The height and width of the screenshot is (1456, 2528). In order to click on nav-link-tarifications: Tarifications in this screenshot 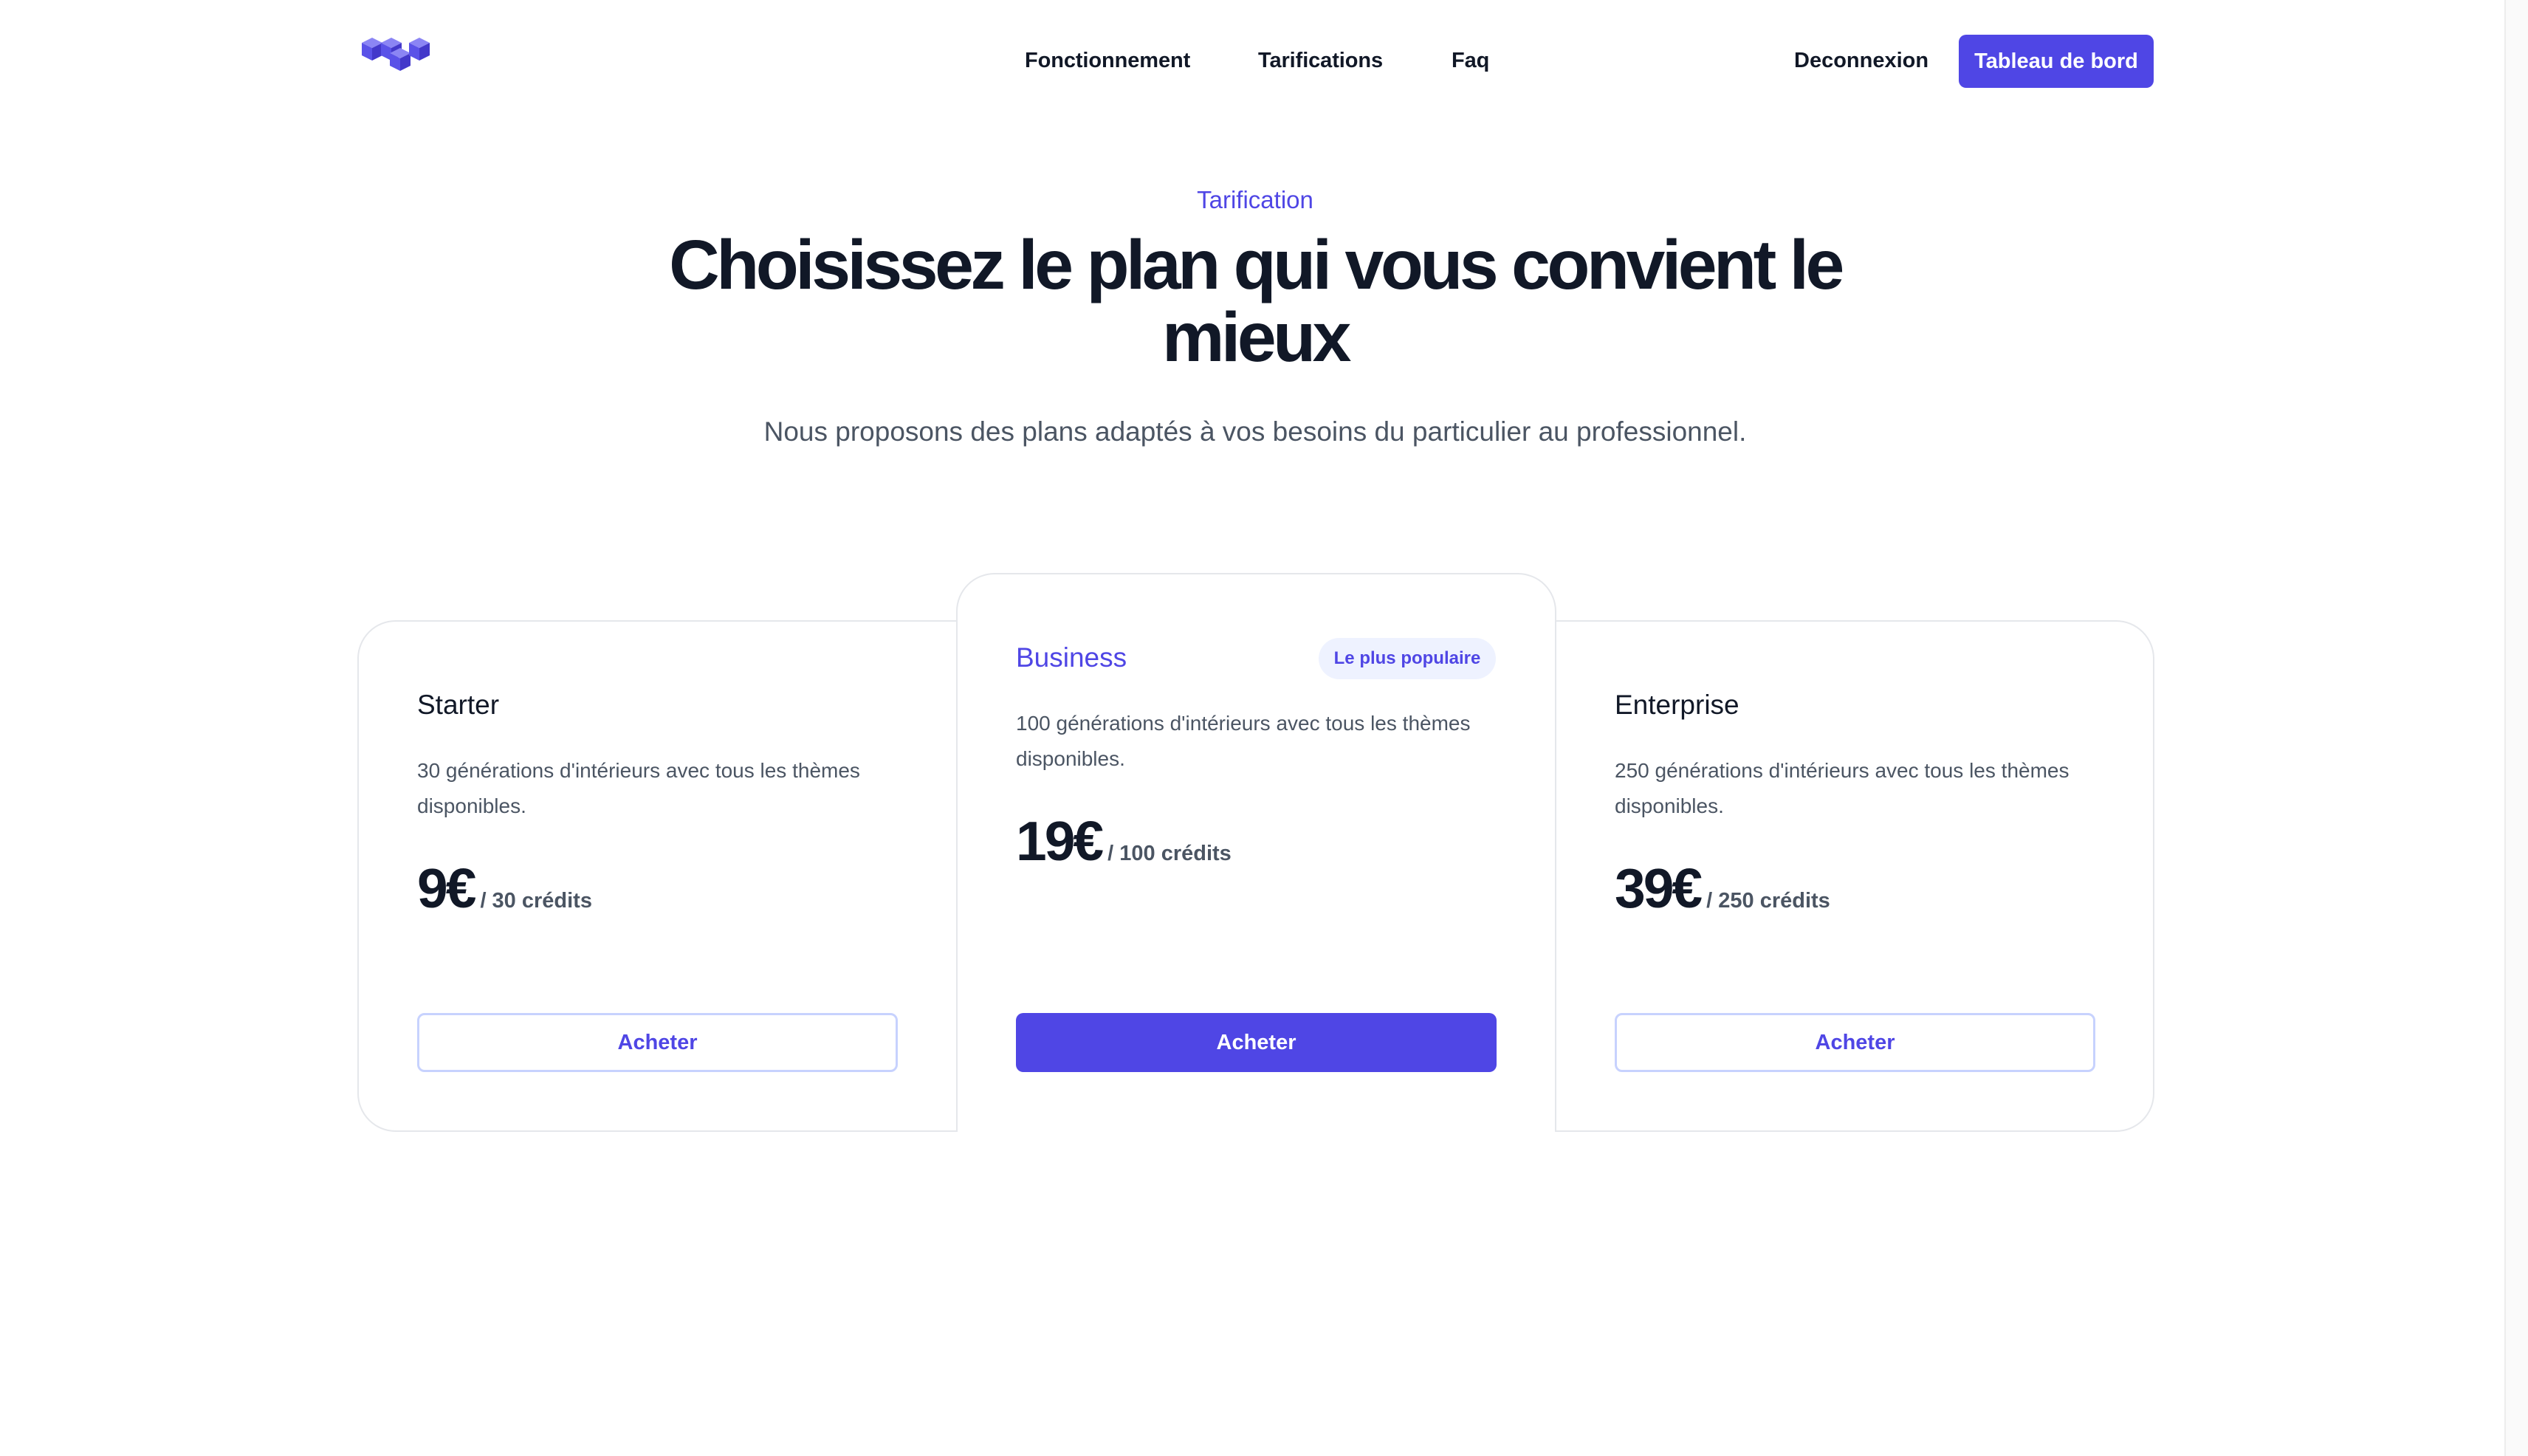, I will do `click(1320, 61)`.